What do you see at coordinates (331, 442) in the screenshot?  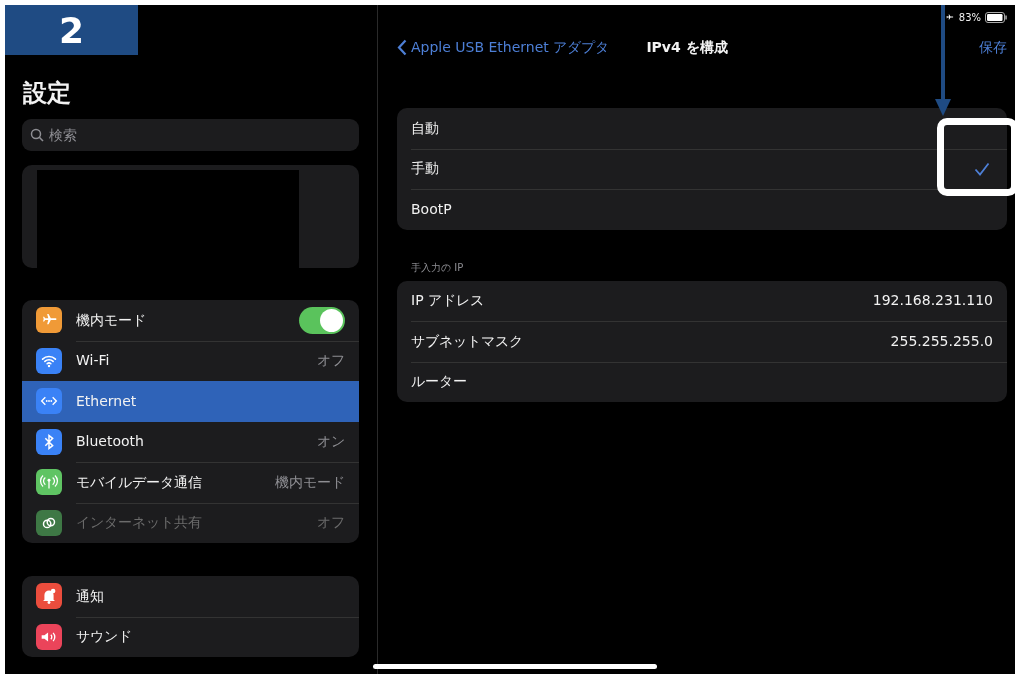 I see `item-value: オン` at bounding box center [331, 442].